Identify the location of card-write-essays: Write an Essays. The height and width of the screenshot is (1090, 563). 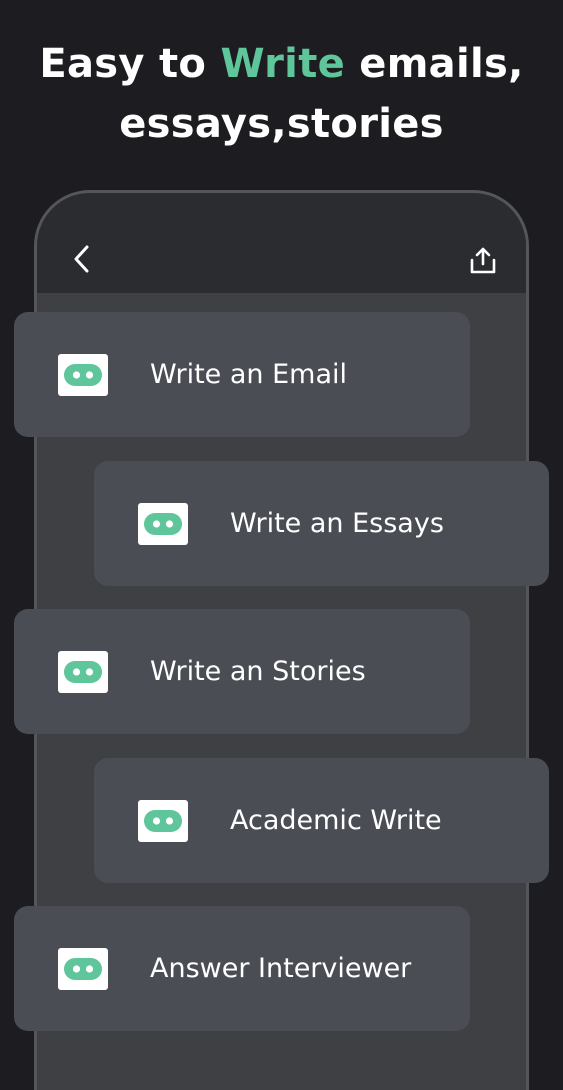
(321, 523).